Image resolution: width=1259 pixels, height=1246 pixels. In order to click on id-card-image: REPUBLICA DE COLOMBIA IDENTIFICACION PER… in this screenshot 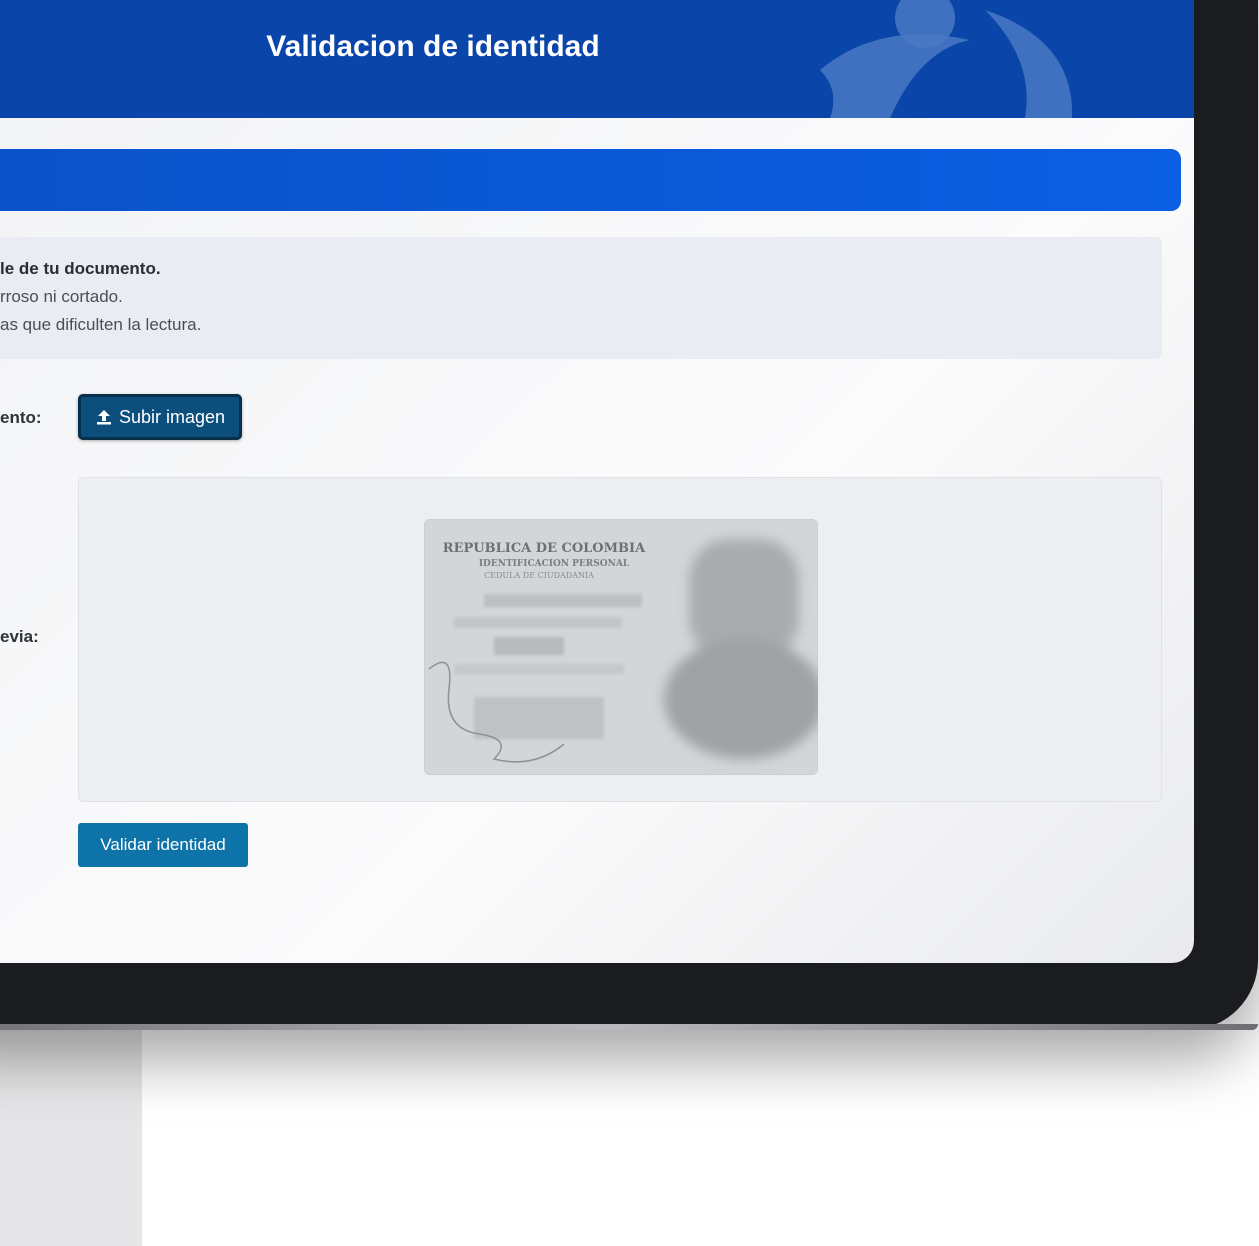, I will do `click(621, 647)`.